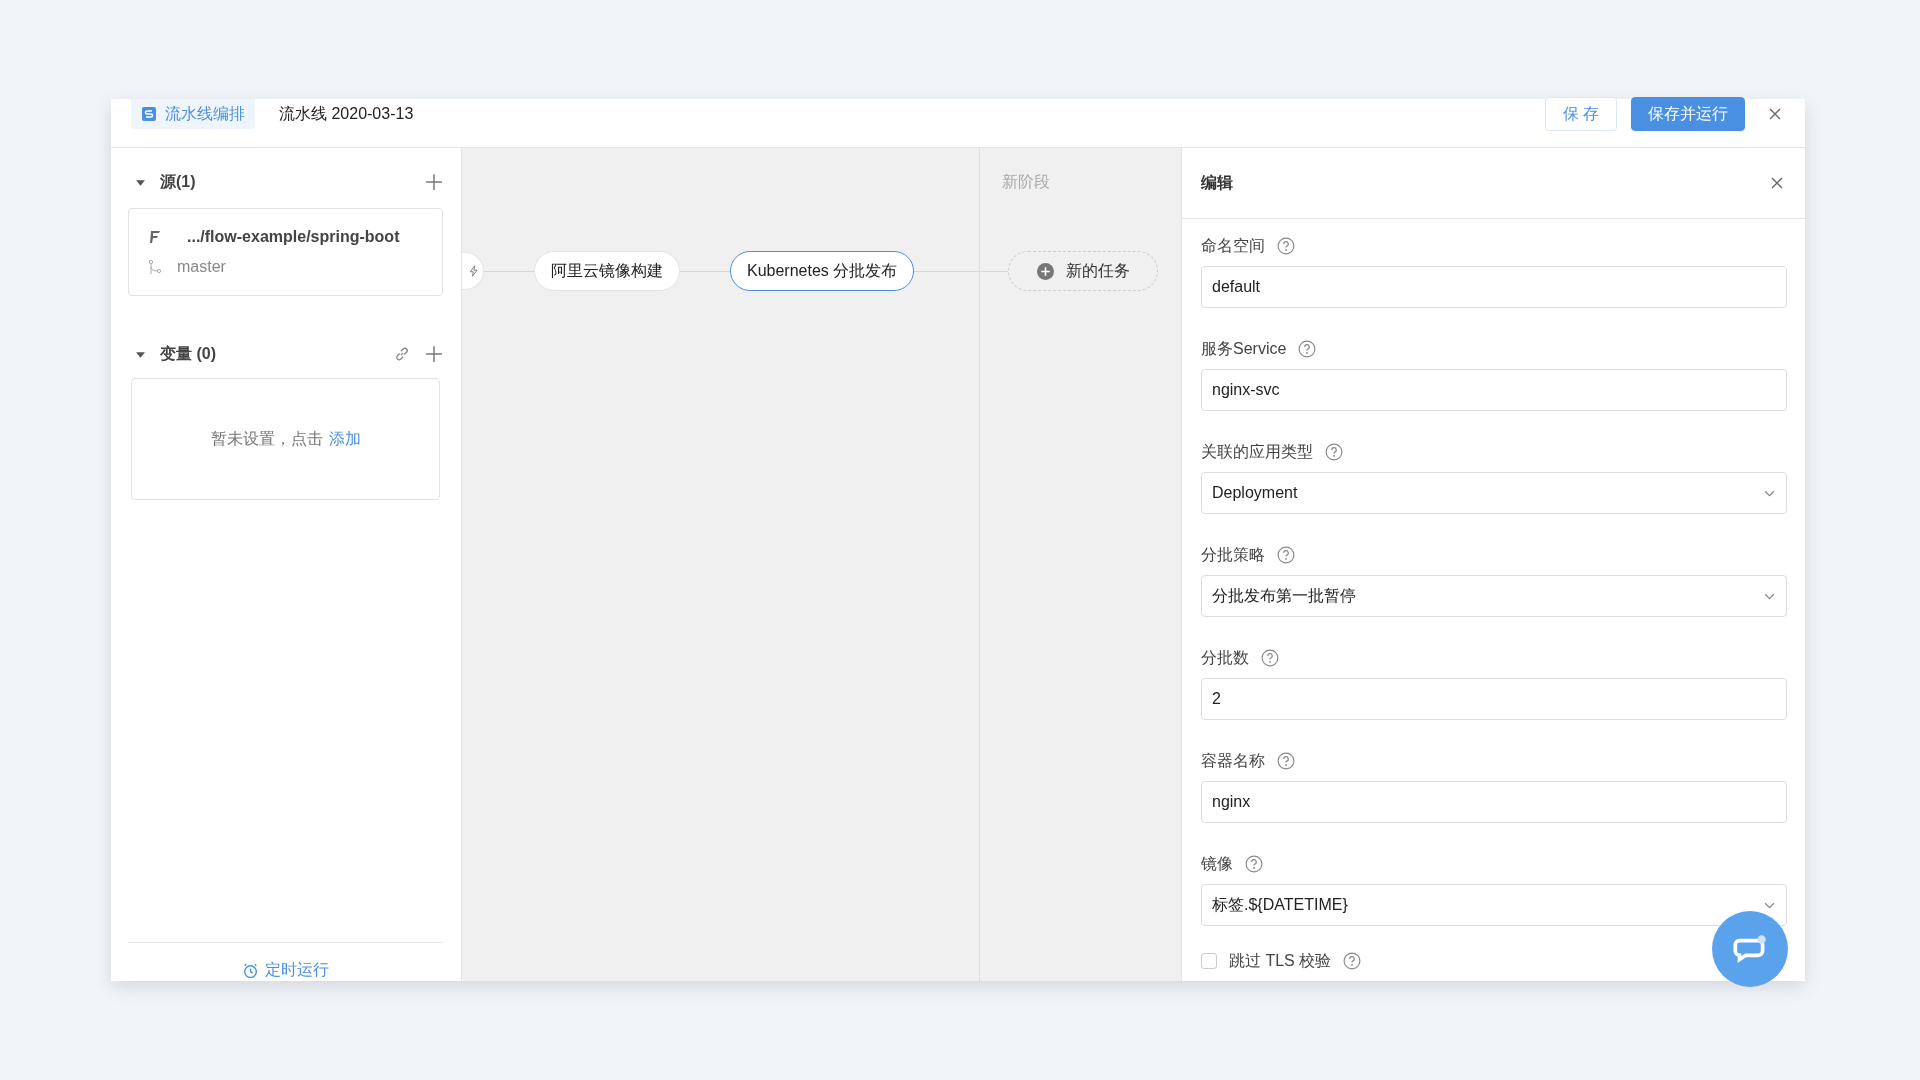 Image resolution: width=1920 pixels, height=1080 pixels. Describe the element at coordinates (1083, 271) in the screenshot. I see `new-task-button: 新的任务` at that location.